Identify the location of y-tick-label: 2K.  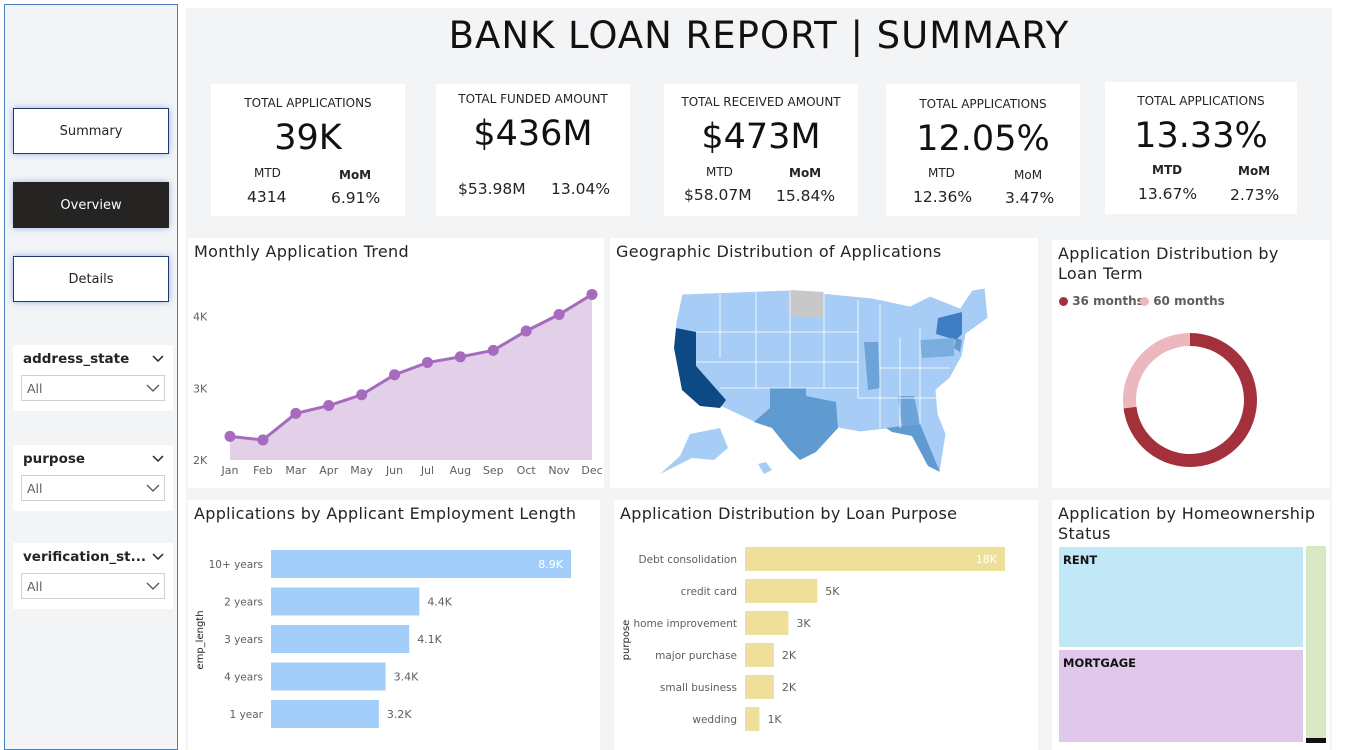
(200, 460).